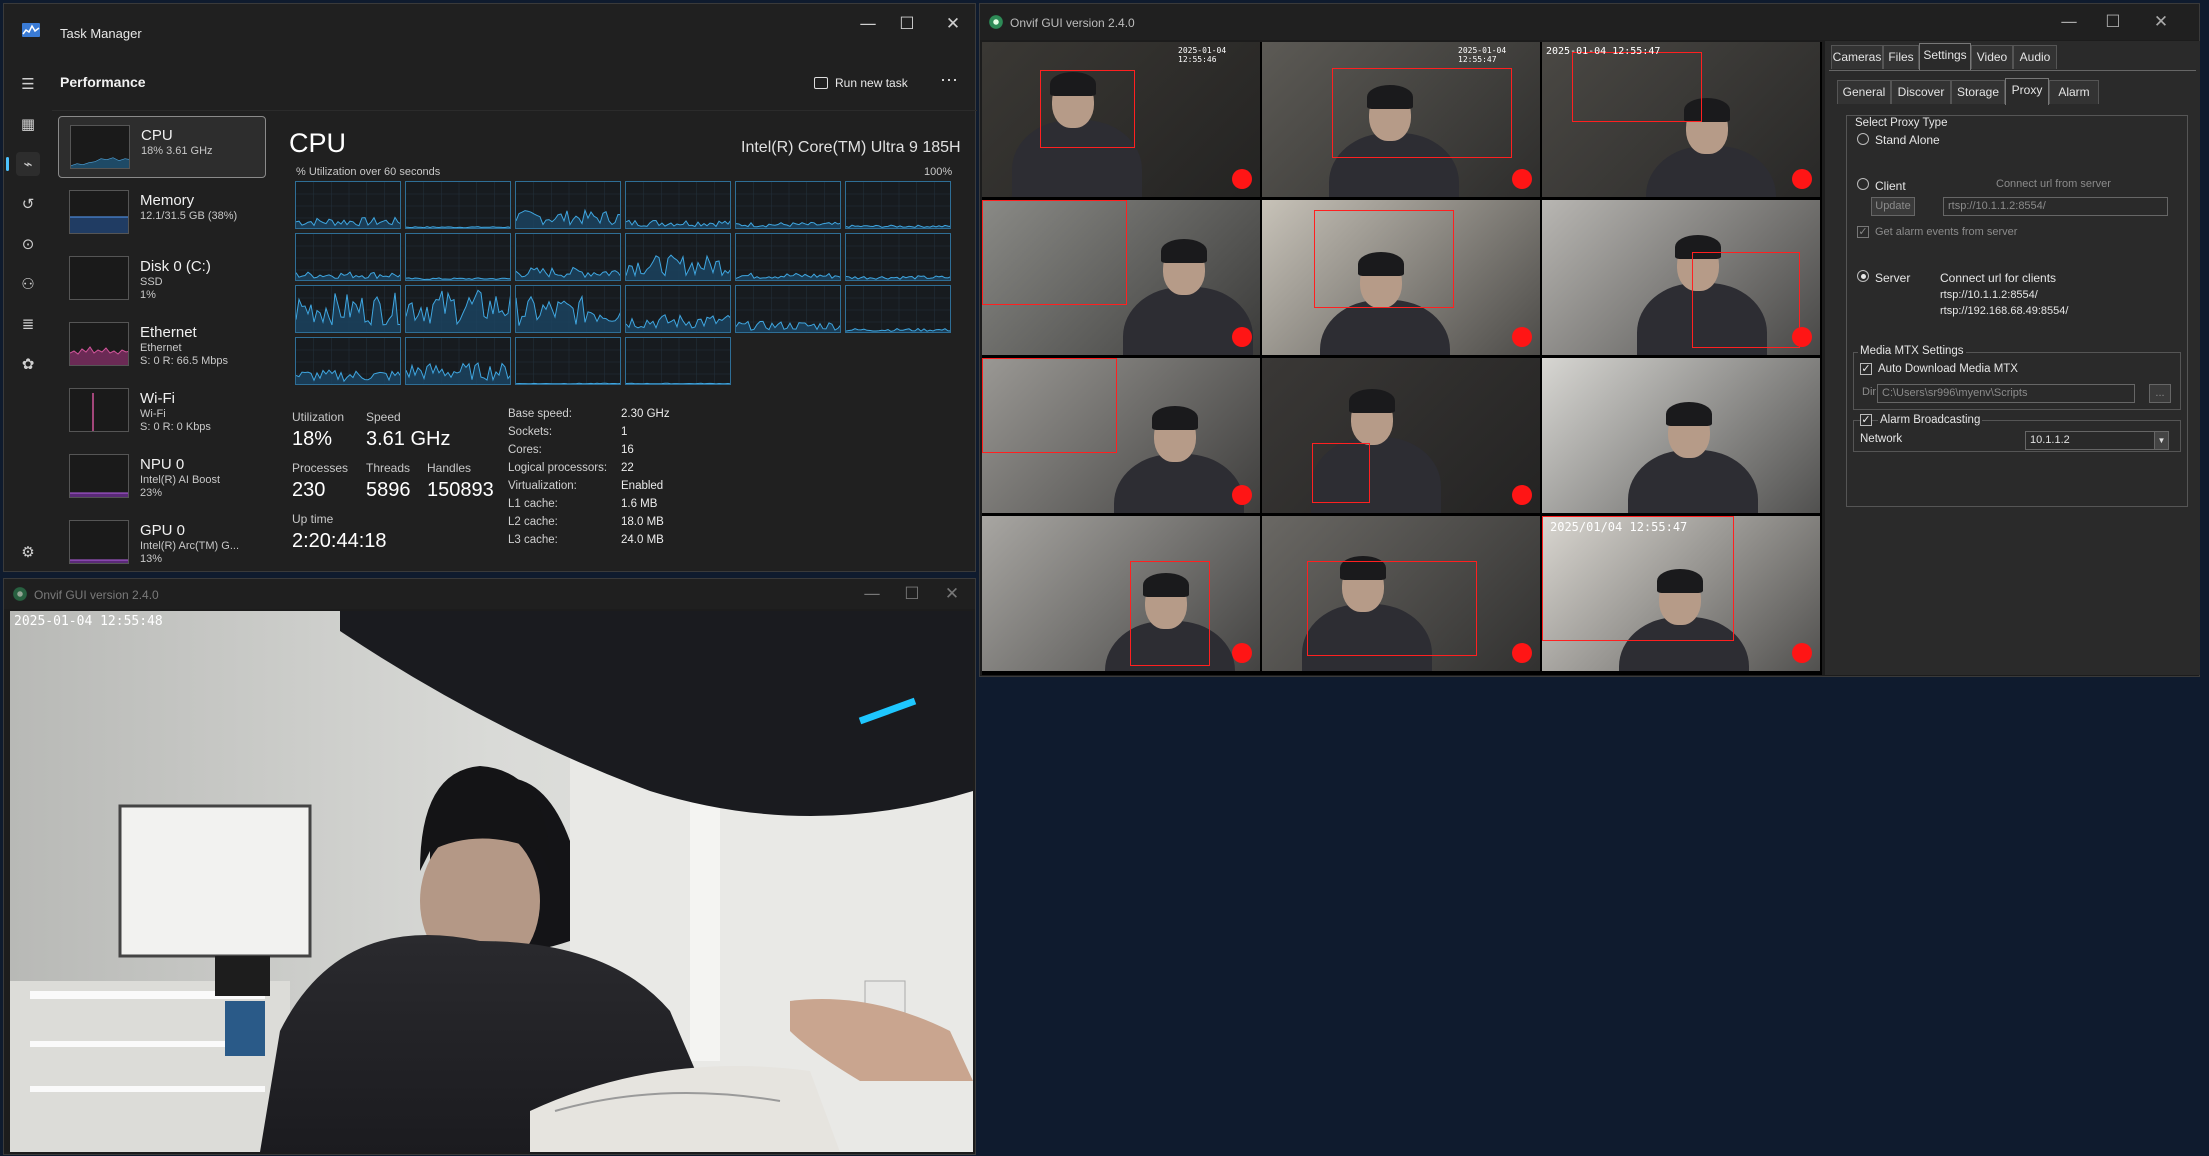 The width and height of the screenshot is (2209, 1156). Describe the element at coordinates (2006, 393) in the screenshot. I see `dir-field: C:\Users\sr996\myenv\Scripts` at that location.